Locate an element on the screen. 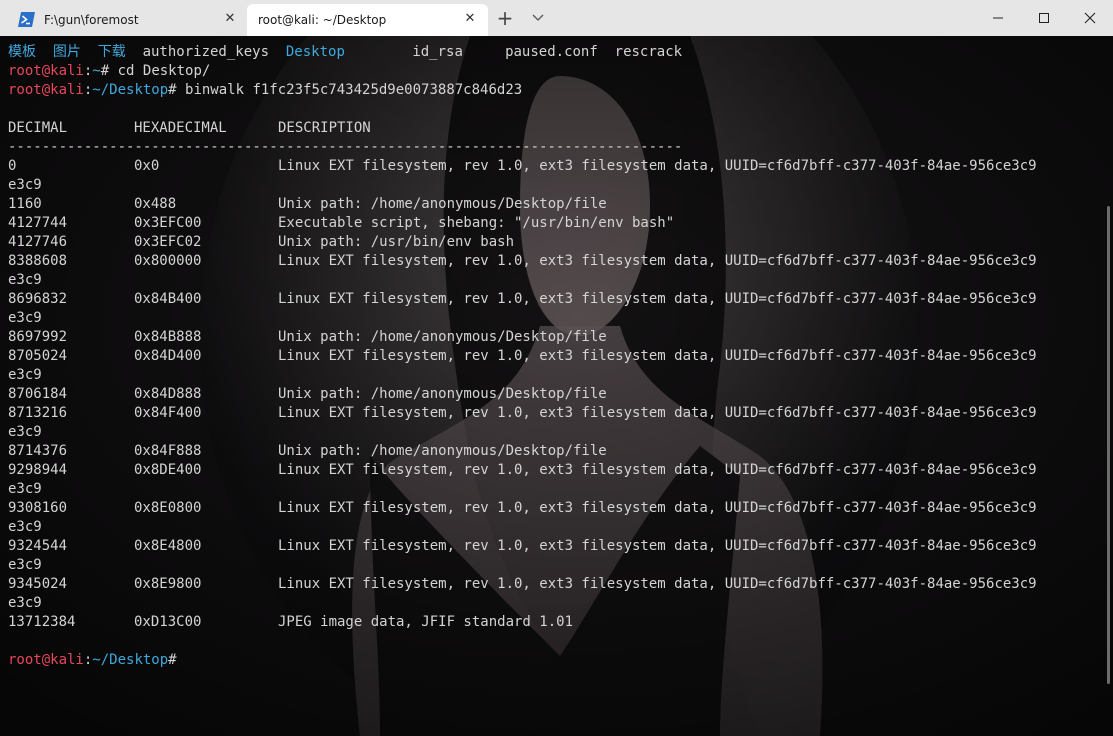 Image resolution: width=1113 pixels, height=736 pixels. header-hexadecimal: HEXADECIMAL is located at coordinates (180, 128).